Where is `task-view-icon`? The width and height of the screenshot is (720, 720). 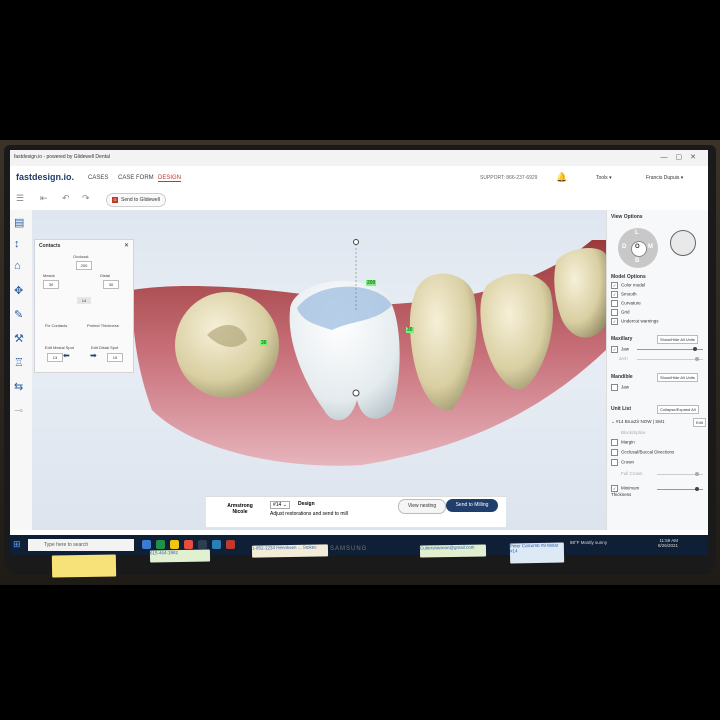
task-view-icon is located at coordinates (146, 544).